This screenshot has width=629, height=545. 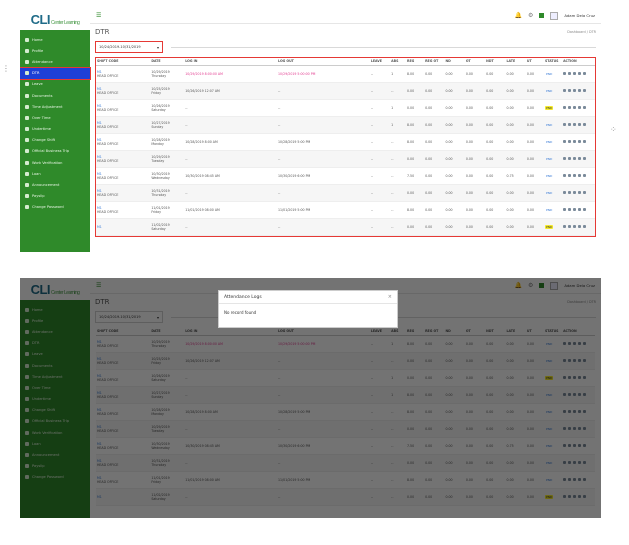 I want to click on breadcrumb: Dashboard / DTR, so click(x=581, y=302).